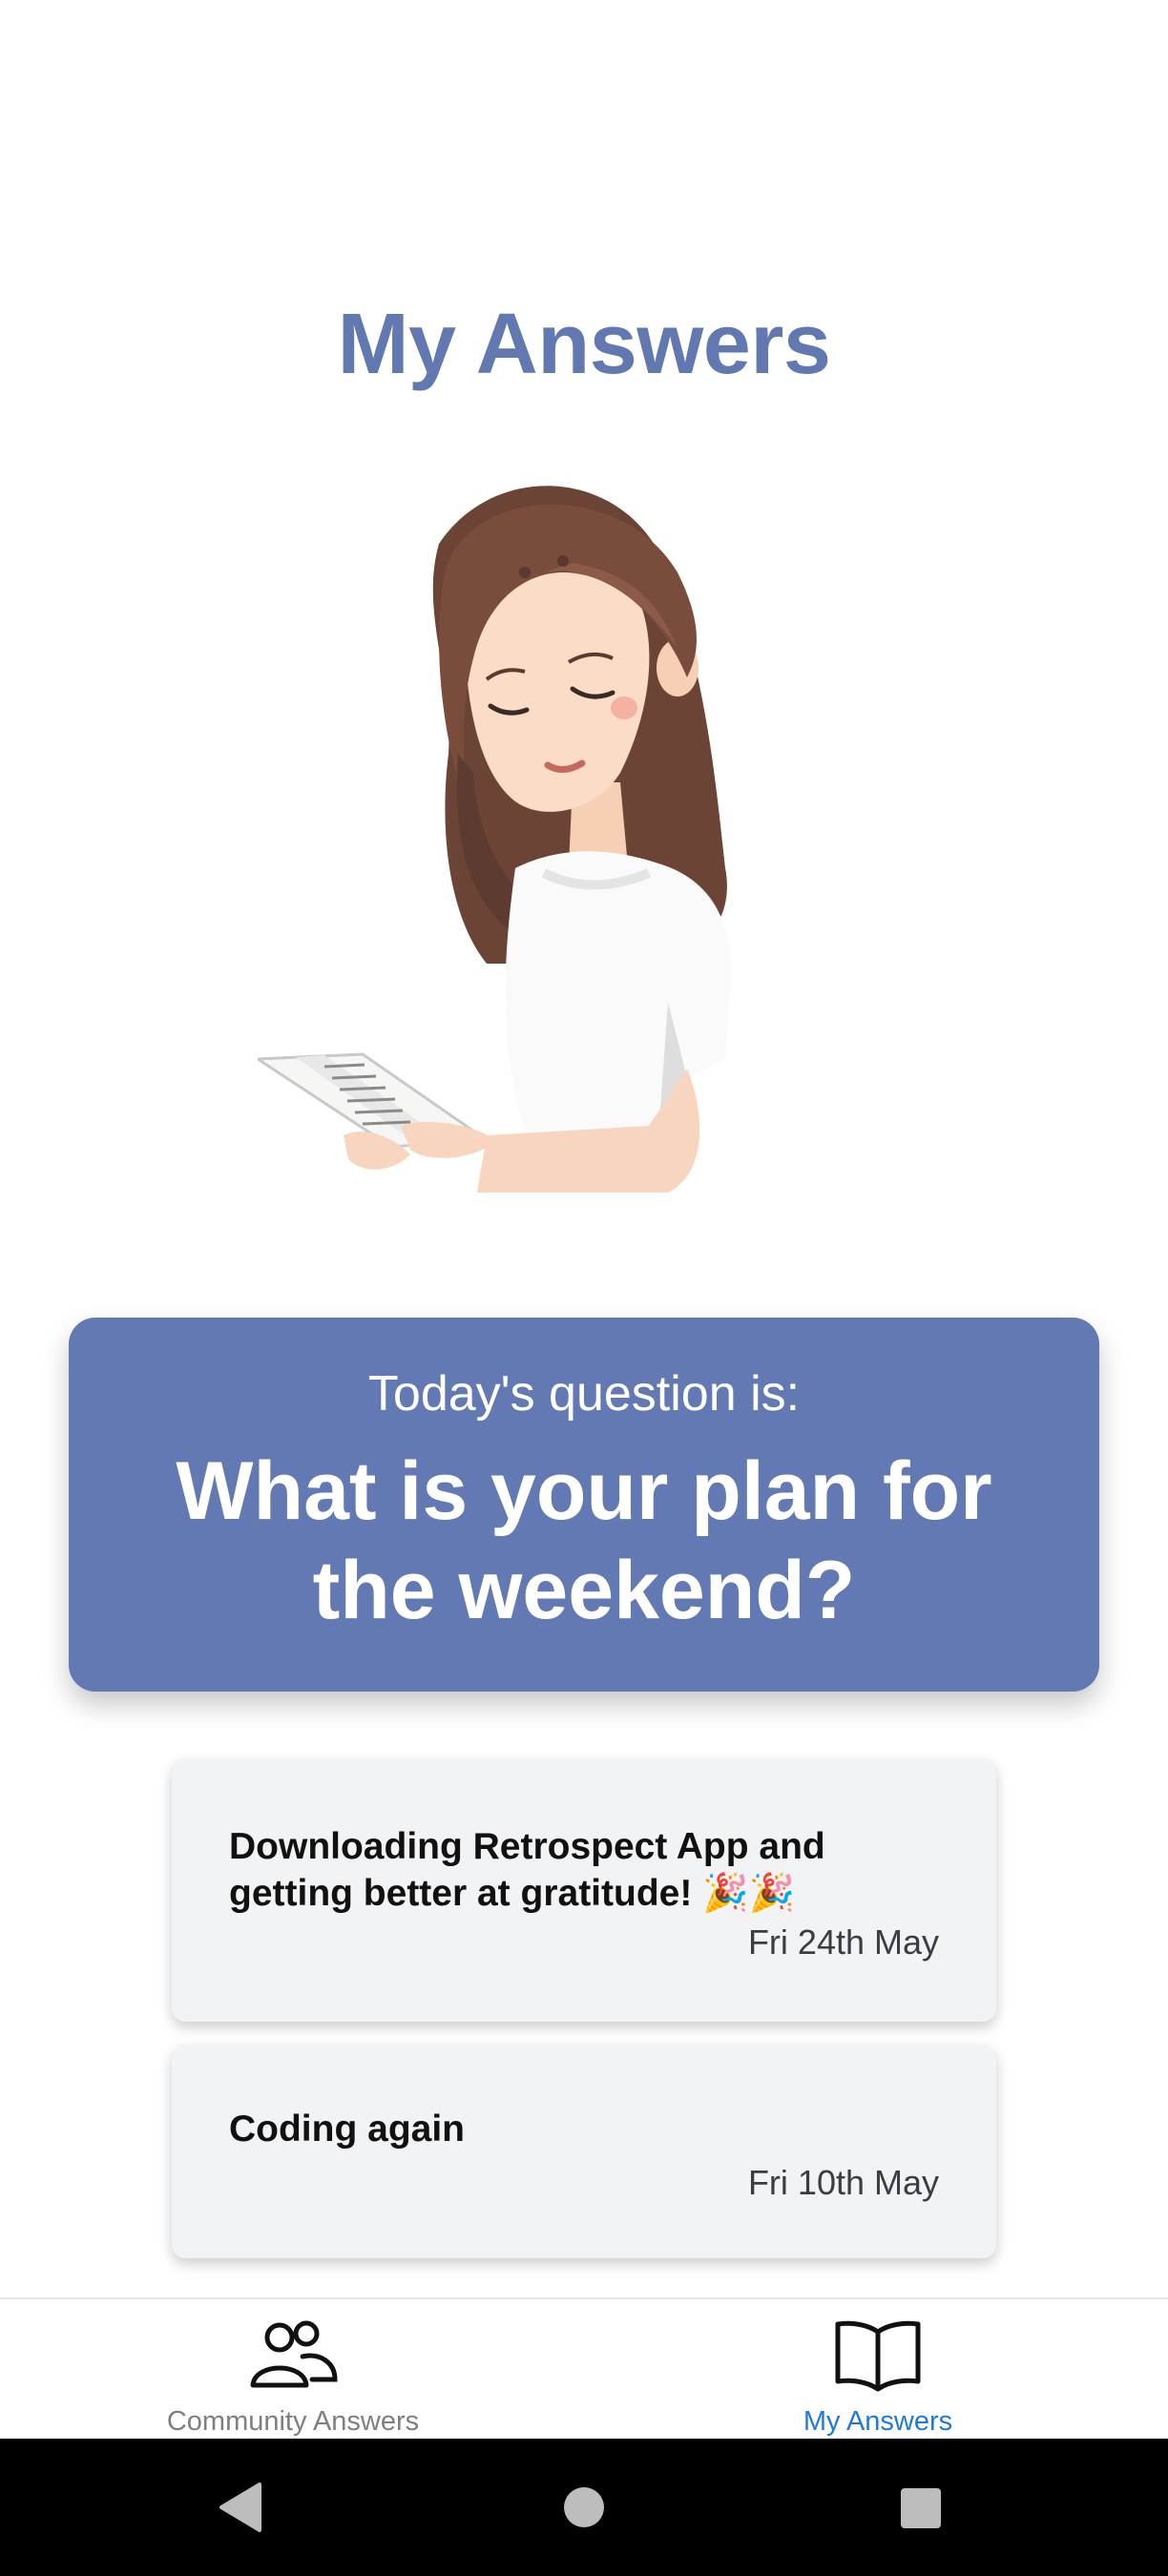 This screenshot has height=2576, width=1168. I want to click on question-intro: Today's question is:, so click(584, 1394).